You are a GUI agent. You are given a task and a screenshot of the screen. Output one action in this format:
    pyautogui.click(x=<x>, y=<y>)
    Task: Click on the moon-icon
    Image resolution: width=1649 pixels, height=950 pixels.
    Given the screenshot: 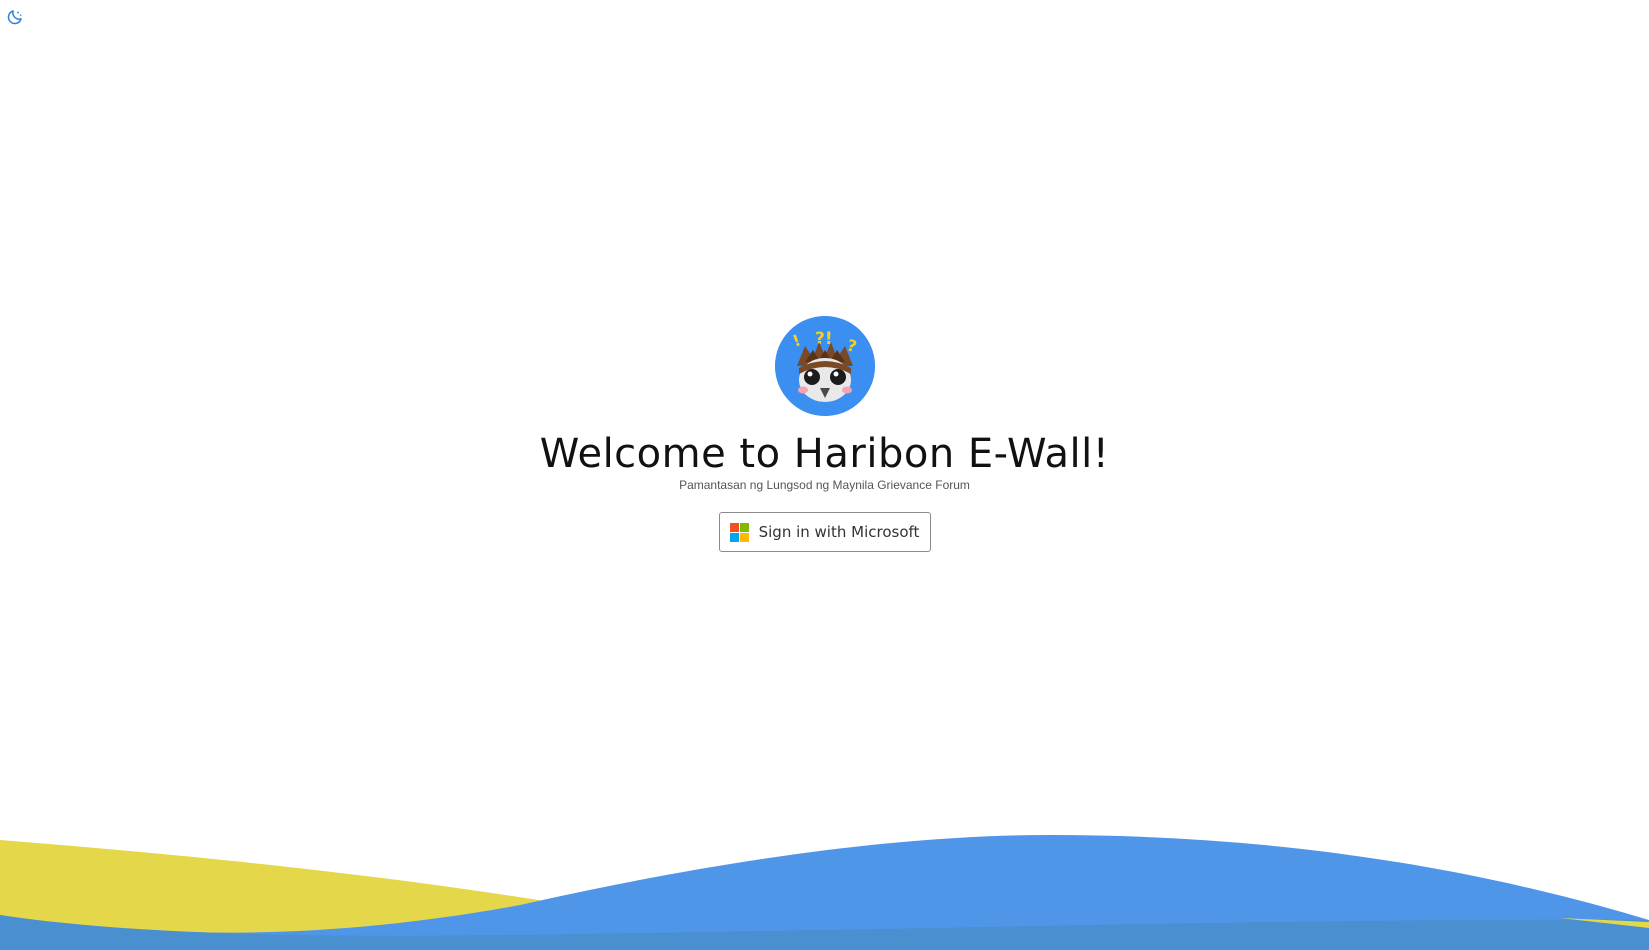 What is the action you would take?
    pyautogui.click(x=14, y=17)
    